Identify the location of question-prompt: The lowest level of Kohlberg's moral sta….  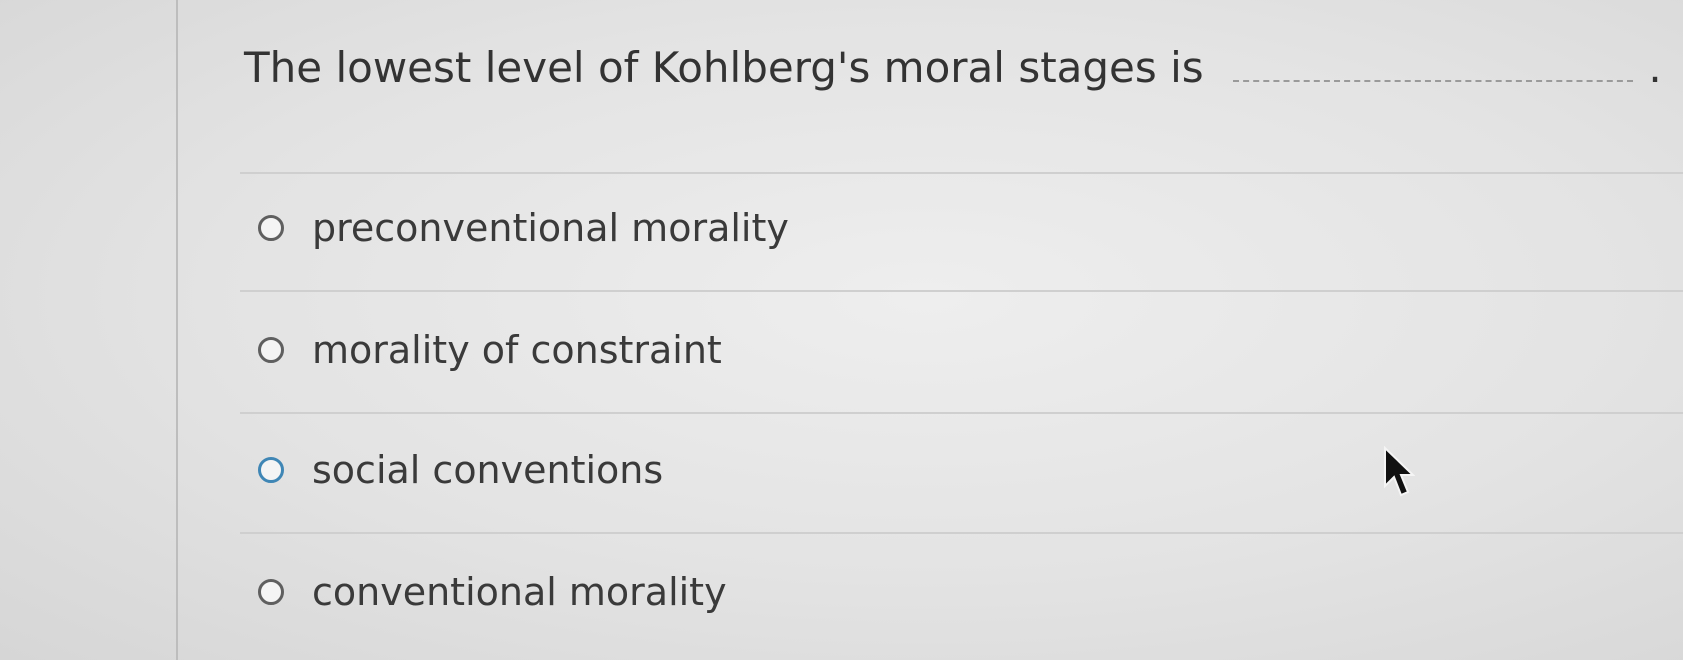
(724, 67).